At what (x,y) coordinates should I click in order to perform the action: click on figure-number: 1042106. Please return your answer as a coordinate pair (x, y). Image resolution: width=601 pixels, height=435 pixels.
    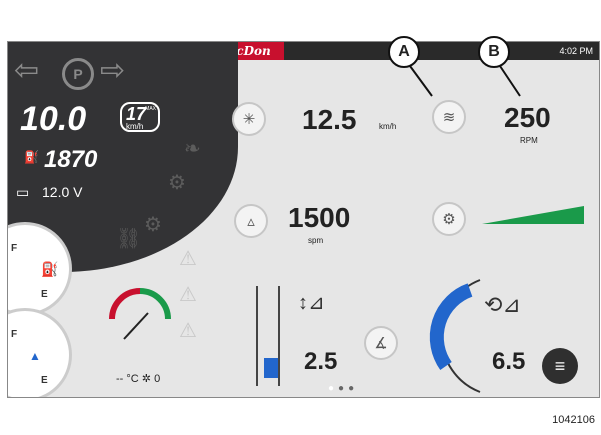
    Looking at the image, I should click on (573, 420).